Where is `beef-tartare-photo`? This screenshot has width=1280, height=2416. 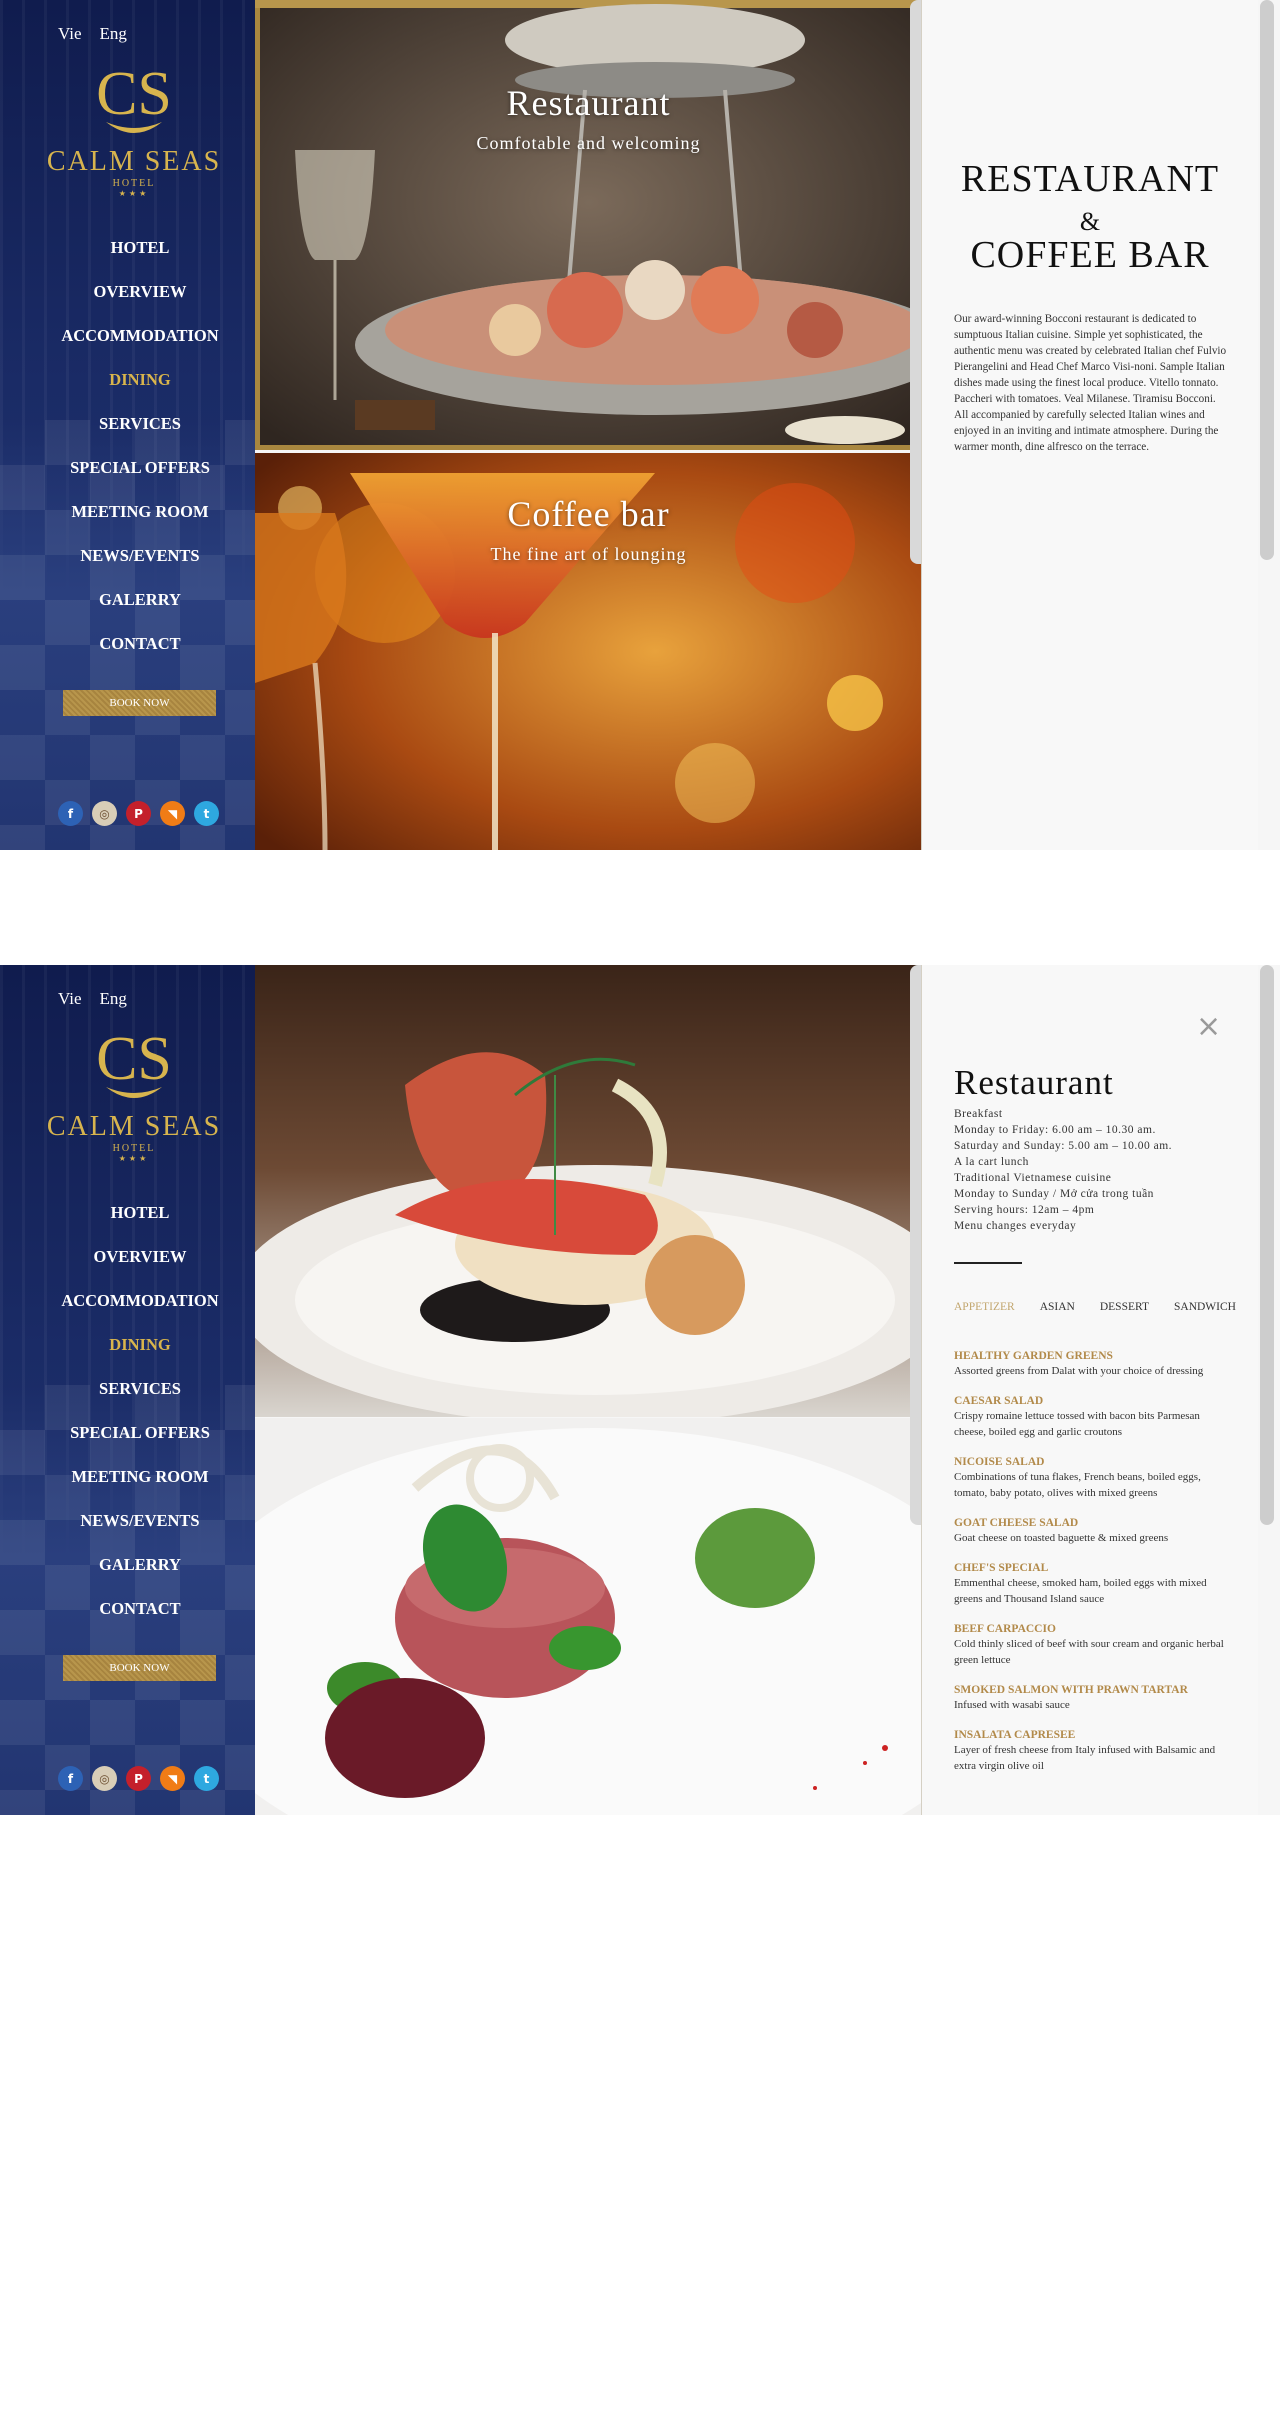
beef-tartare-photo is located at coordinates (588, 1616).